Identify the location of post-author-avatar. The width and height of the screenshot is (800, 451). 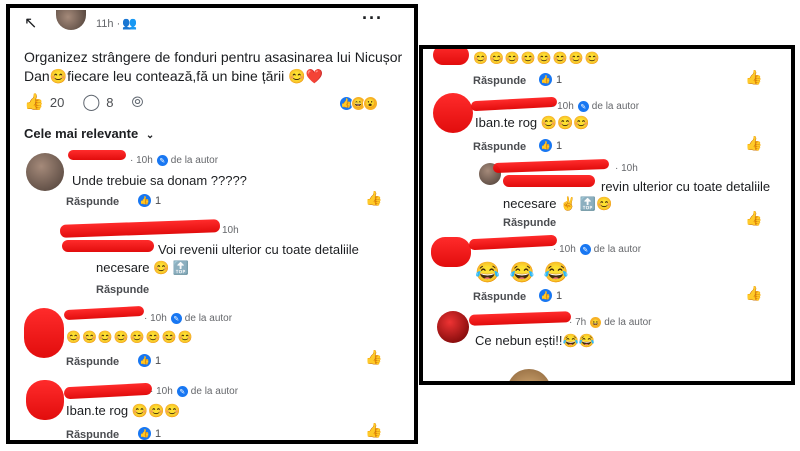
(71, 20).